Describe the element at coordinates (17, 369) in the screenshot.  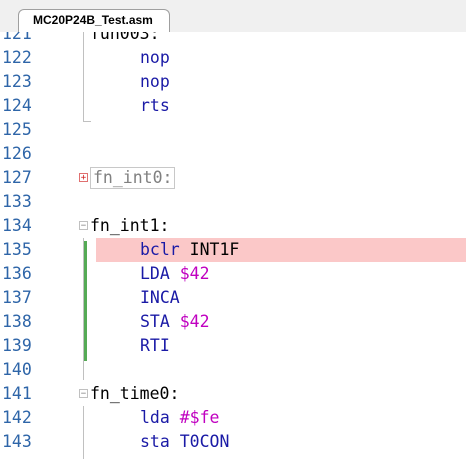
I see `line-number: 140` at that location.